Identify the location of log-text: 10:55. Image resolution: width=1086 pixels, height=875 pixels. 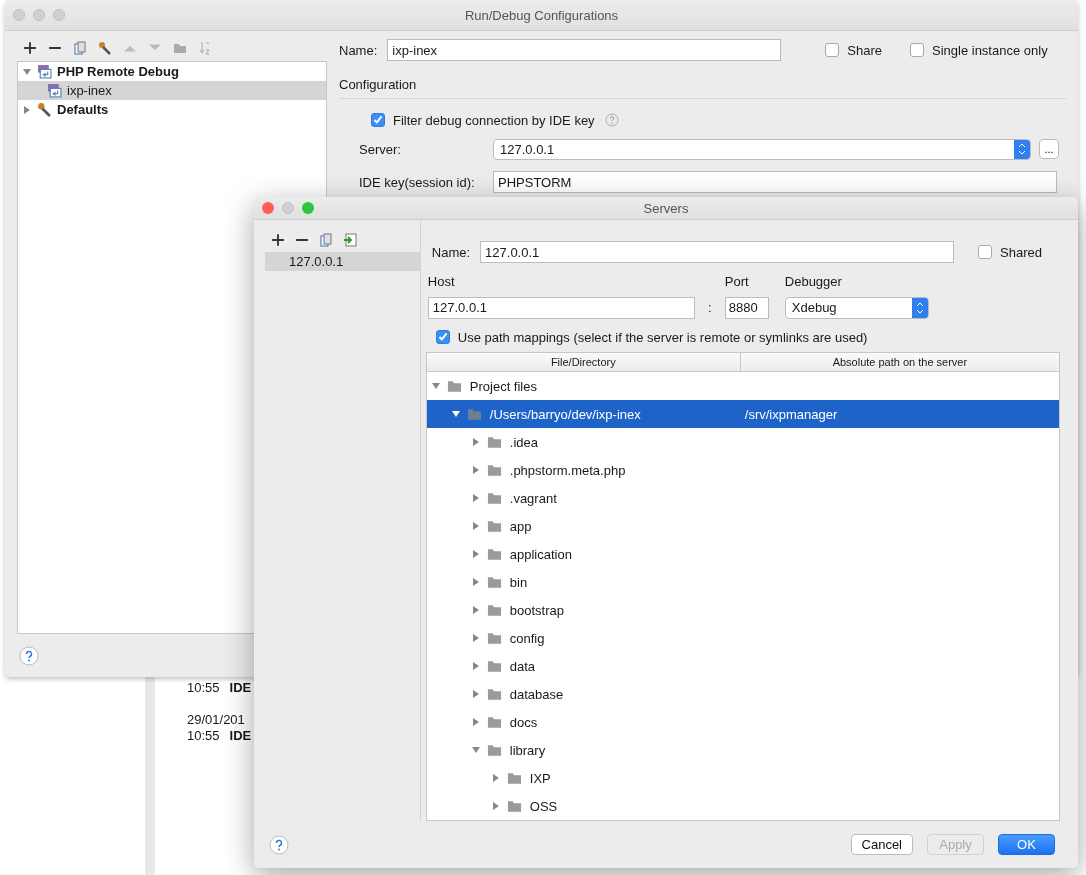
(203, 736).